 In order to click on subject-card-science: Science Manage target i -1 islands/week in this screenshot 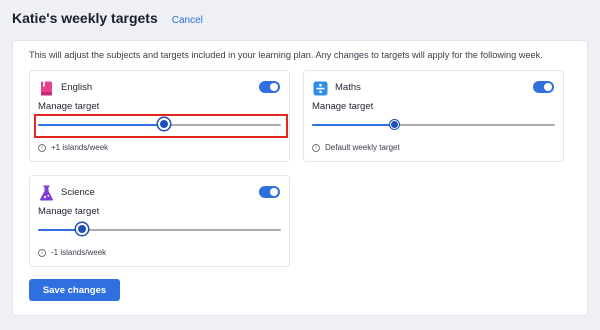, I will do `click(159, 221)`.